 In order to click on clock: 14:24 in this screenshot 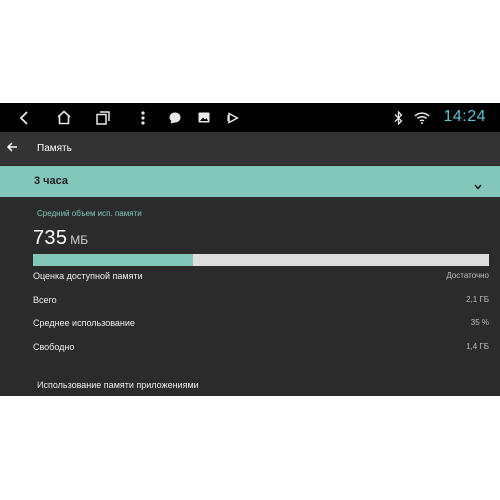, I will do `click(464, 116)`.